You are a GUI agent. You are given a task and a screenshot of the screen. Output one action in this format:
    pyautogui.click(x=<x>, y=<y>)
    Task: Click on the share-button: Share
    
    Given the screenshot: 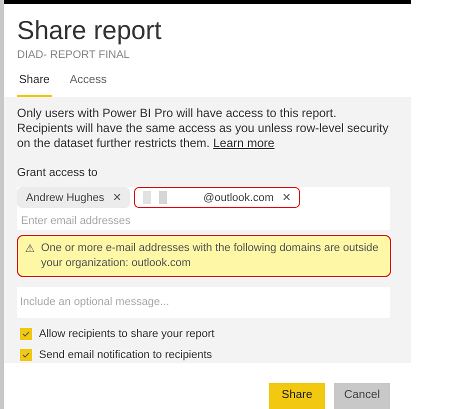 What is the action you would take?
    pyautogui.click(x=297, y=396)
    